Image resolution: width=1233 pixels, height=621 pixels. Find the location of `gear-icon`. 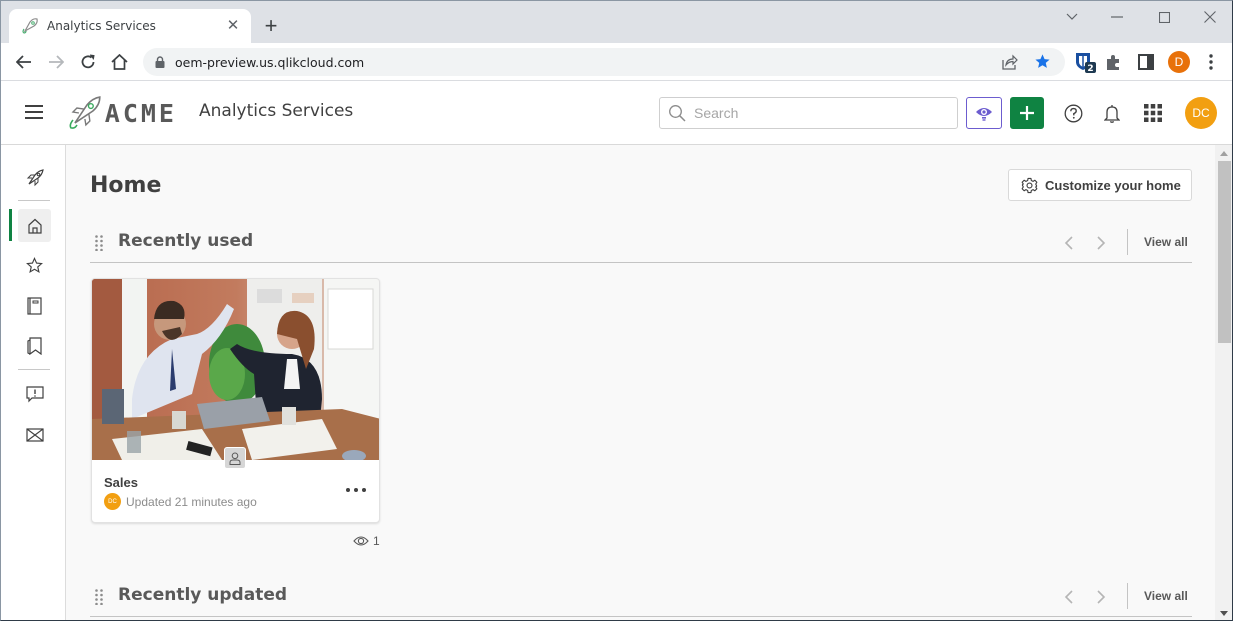

gear-icon is located at coordinates (1029, 185).